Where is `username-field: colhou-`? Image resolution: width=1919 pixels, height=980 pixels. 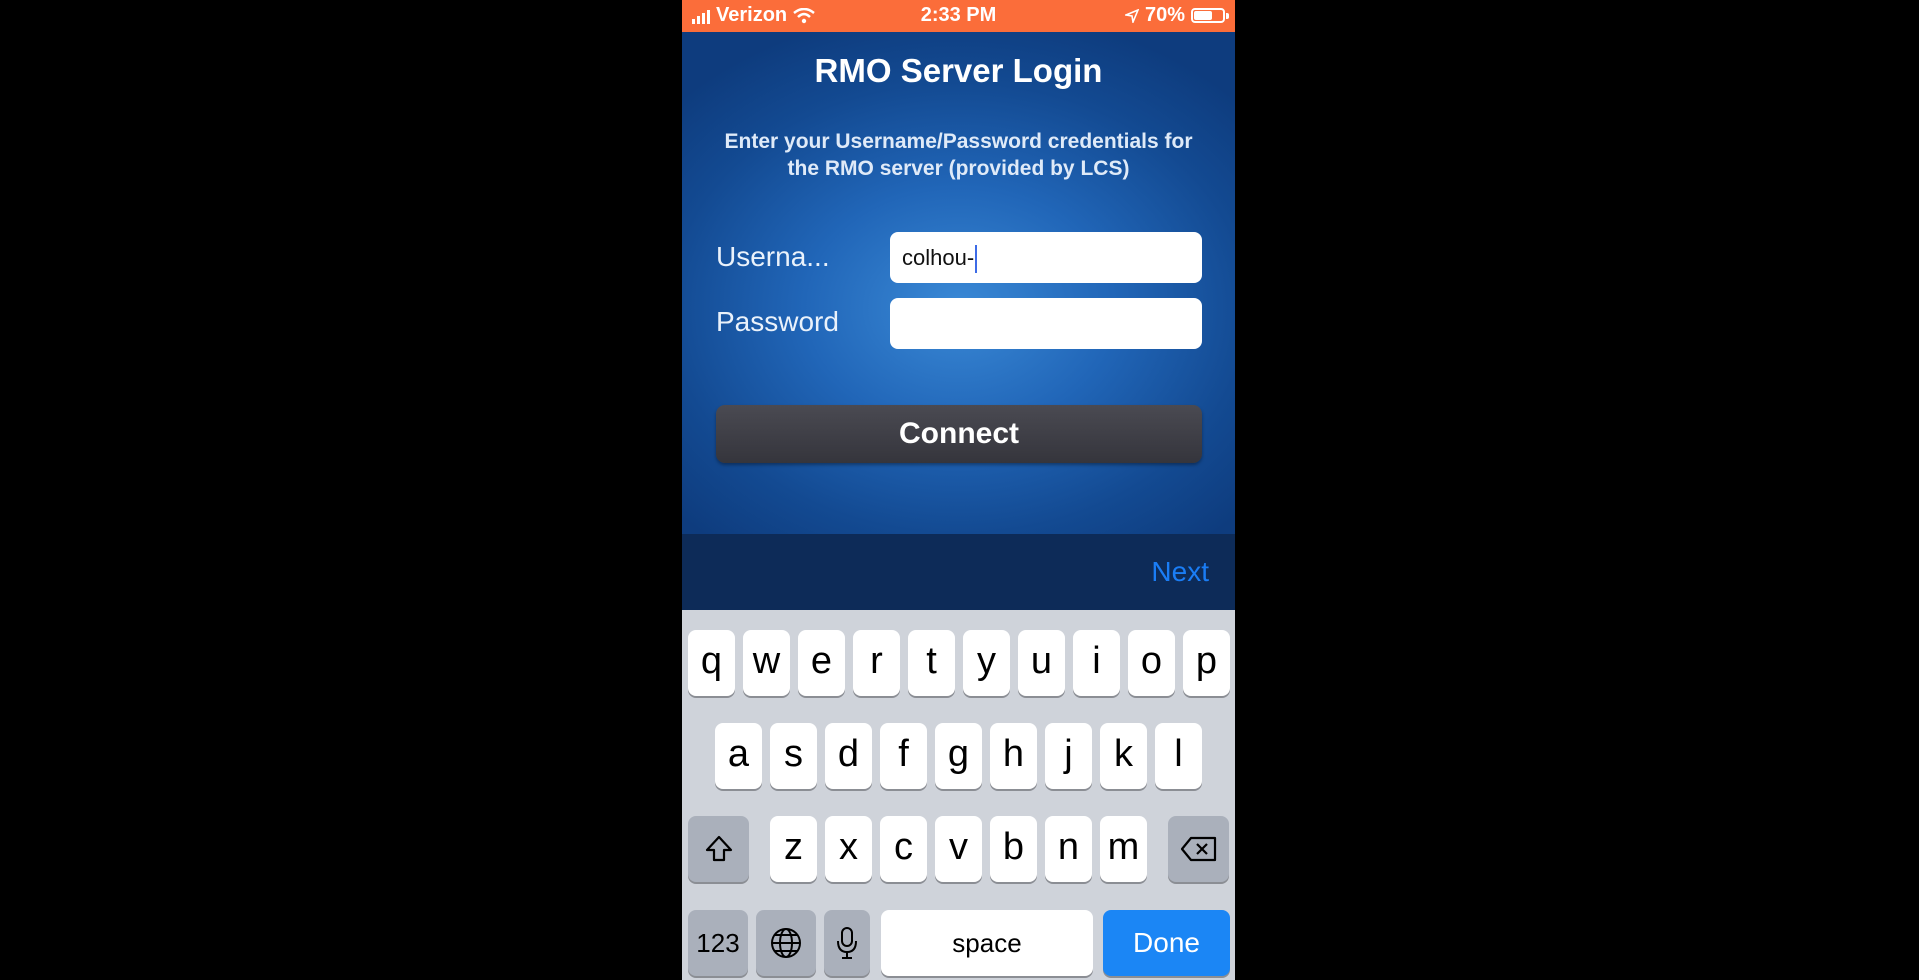
username-field: colhou- is located at coordinates (1046, 257).